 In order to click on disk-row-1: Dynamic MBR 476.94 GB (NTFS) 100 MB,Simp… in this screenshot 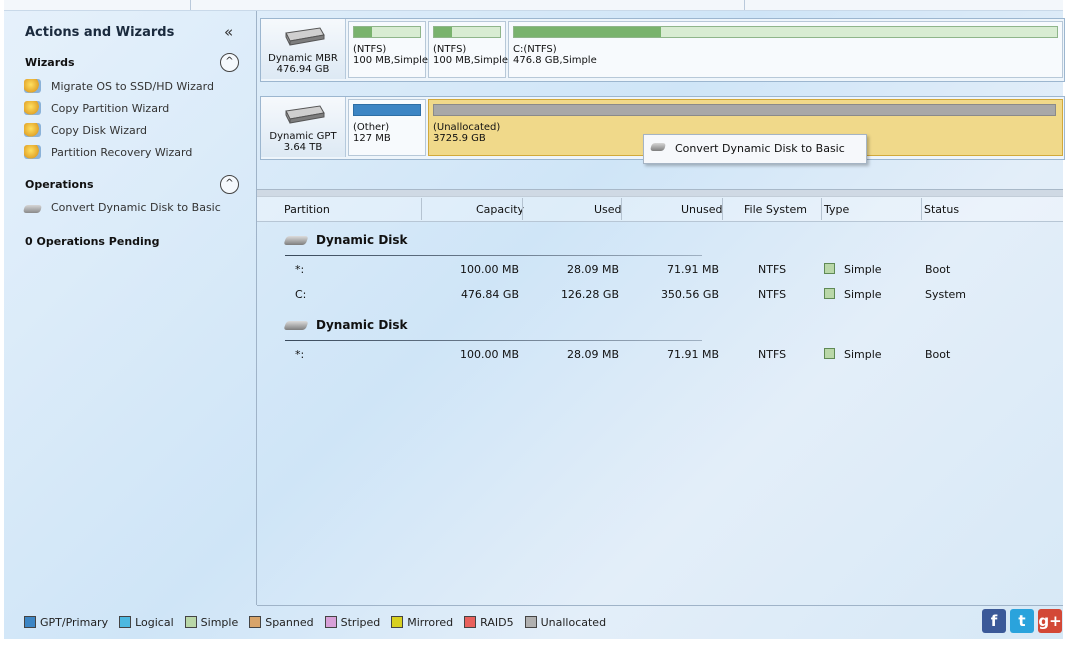, I will do `click(662, 50)`.